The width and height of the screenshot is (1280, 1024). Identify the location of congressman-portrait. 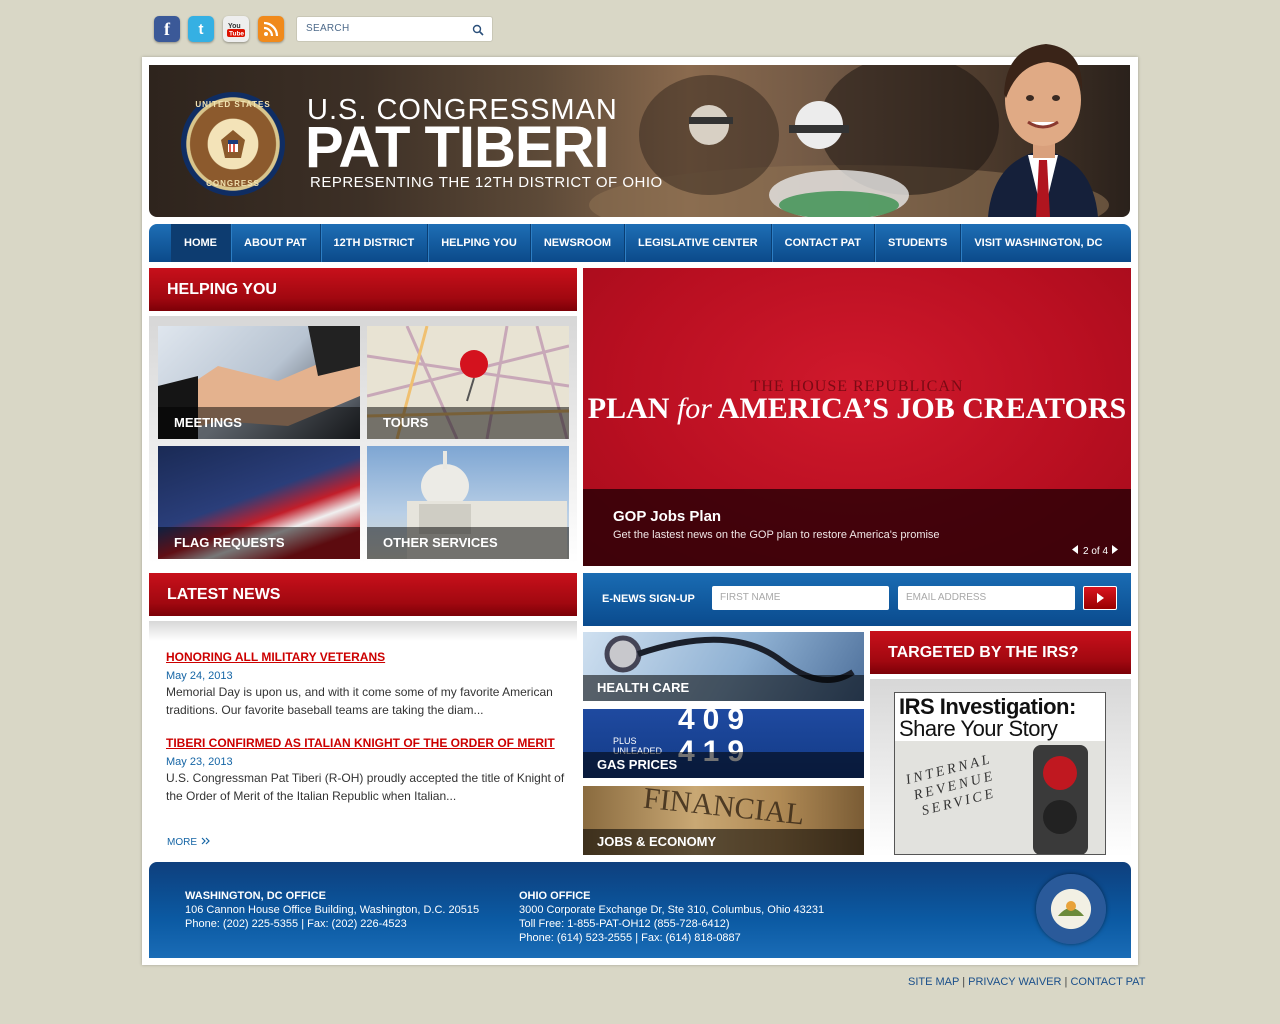
(1043, 123).